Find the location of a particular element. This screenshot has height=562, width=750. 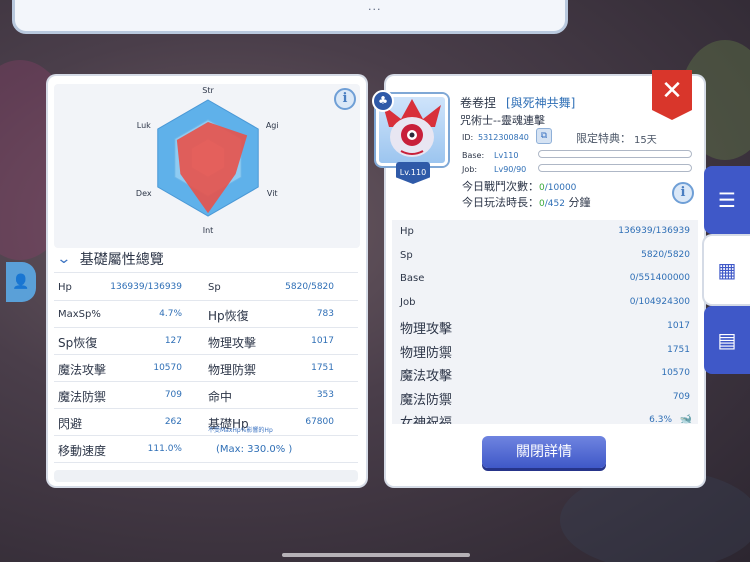

detail-stat-row: 物理防禦 1751 is located at coordinates (545, 350).